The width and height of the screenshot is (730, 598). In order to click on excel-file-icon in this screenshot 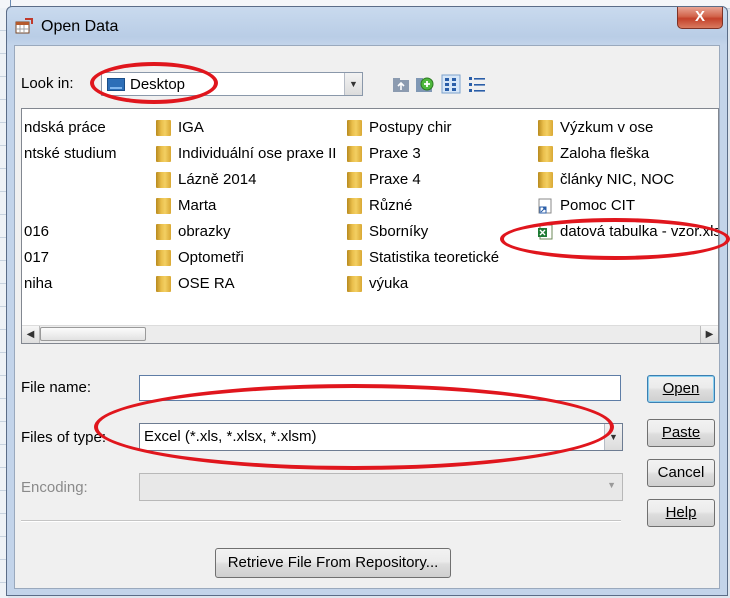, I will do `click(545, 232)`.